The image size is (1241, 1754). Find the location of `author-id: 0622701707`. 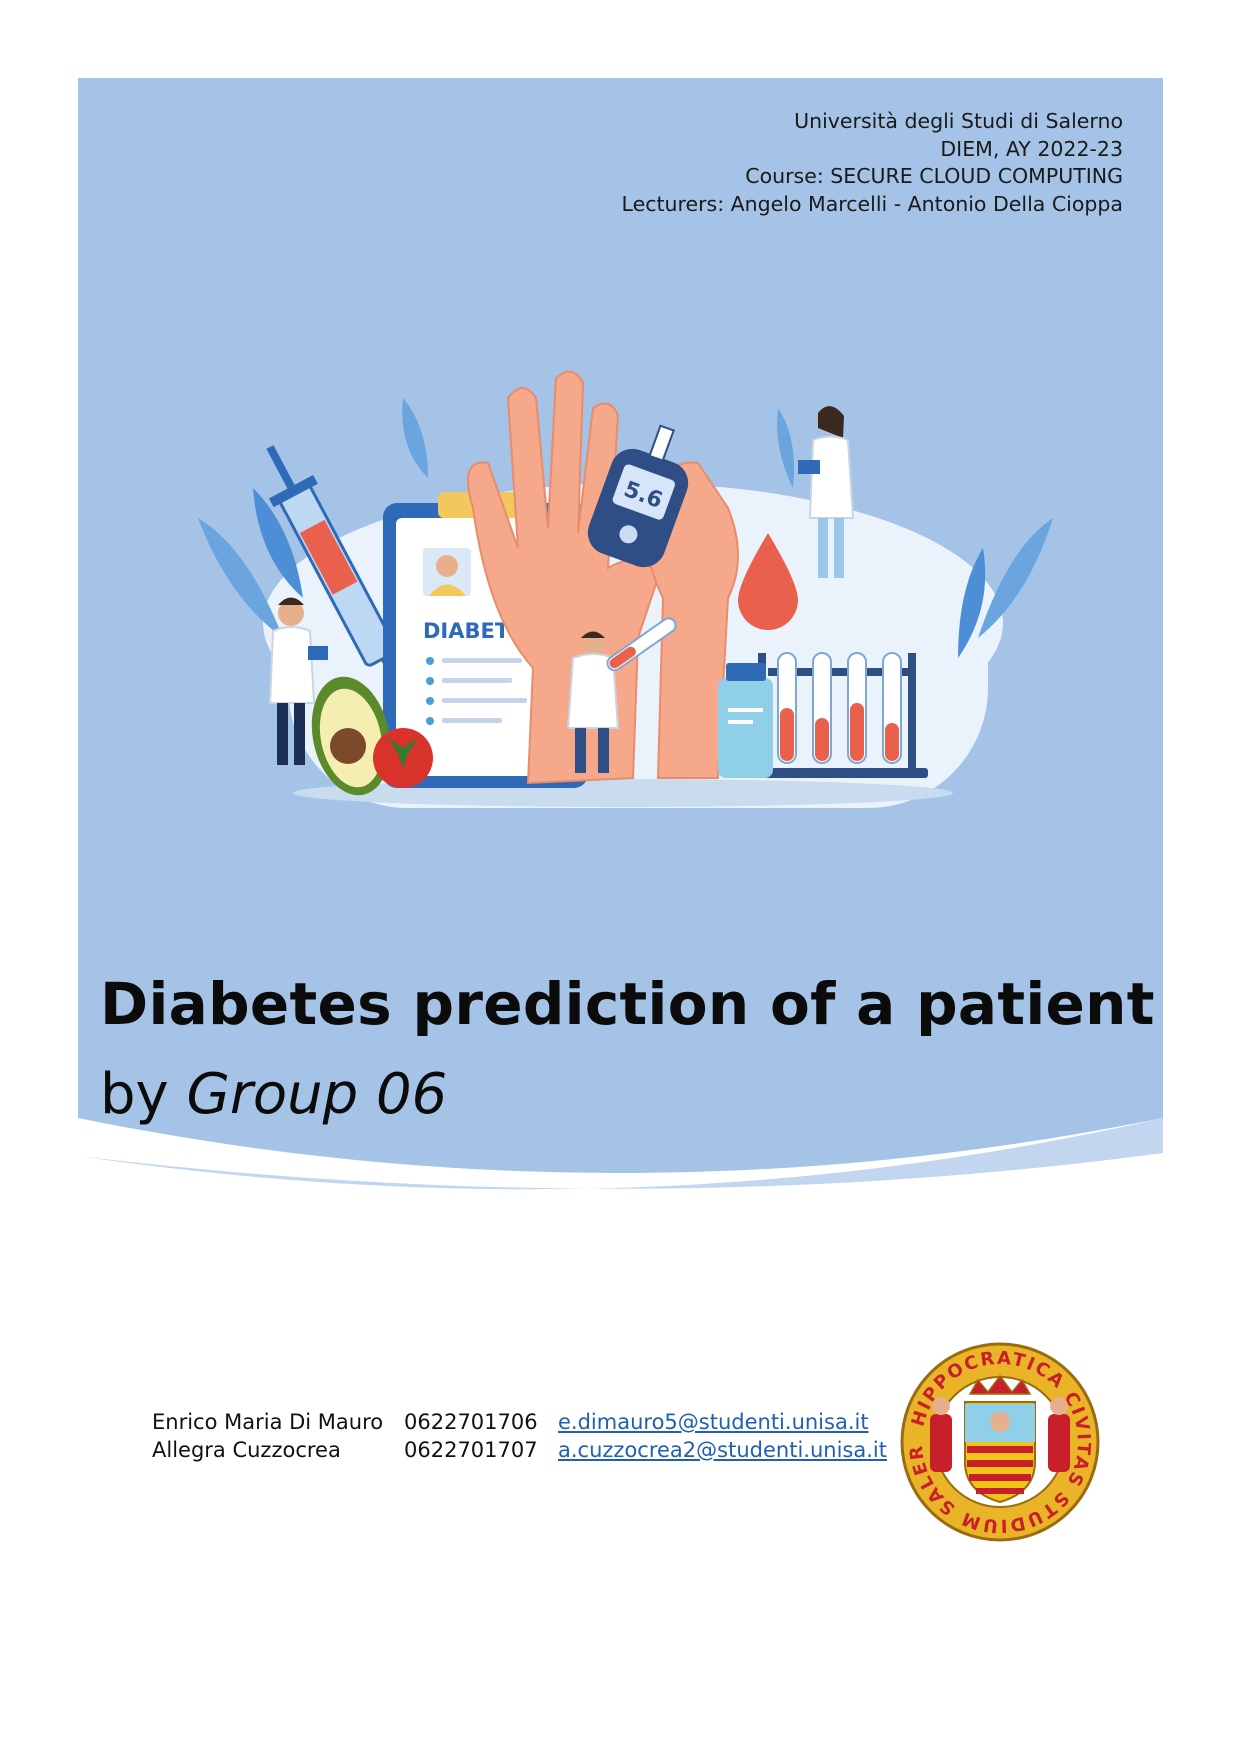

author-id: 0622701707 is located at coordinates (471, 1450).